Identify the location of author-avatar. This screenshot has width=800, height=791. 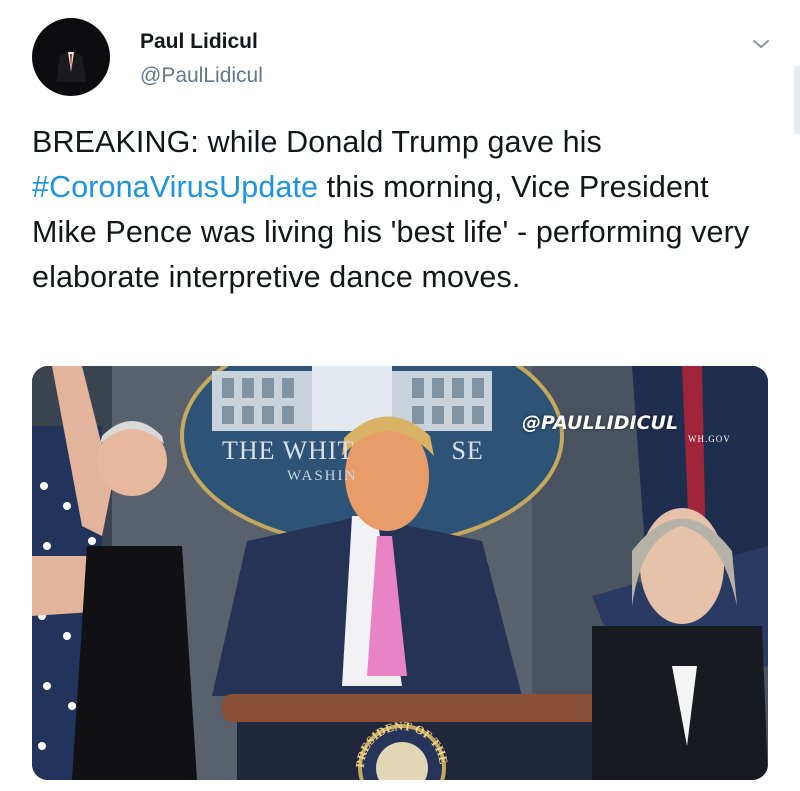
(71, 57).